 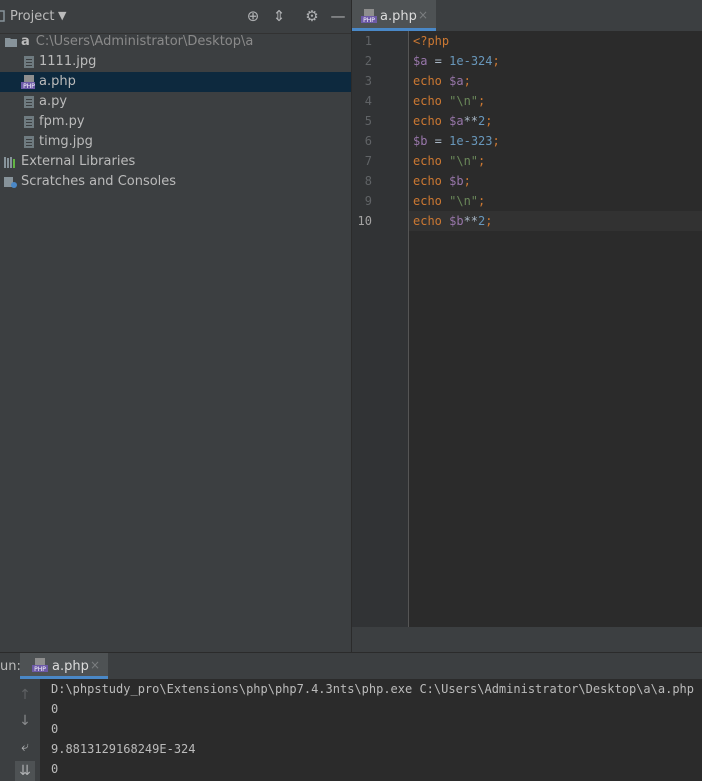 I want to click on arrow-down-icon: ↓, so click(x=25, y=721).